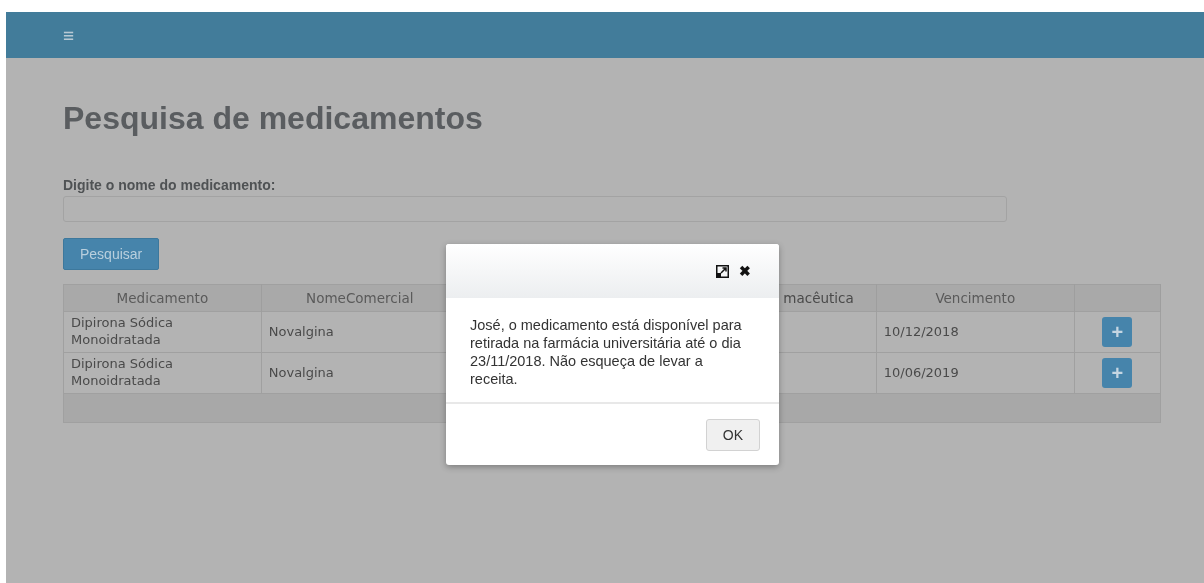  What do you see at coordinates (745, 271) in the screenshot?
I see `close-button: ✖` at bounding box center [745, 271].